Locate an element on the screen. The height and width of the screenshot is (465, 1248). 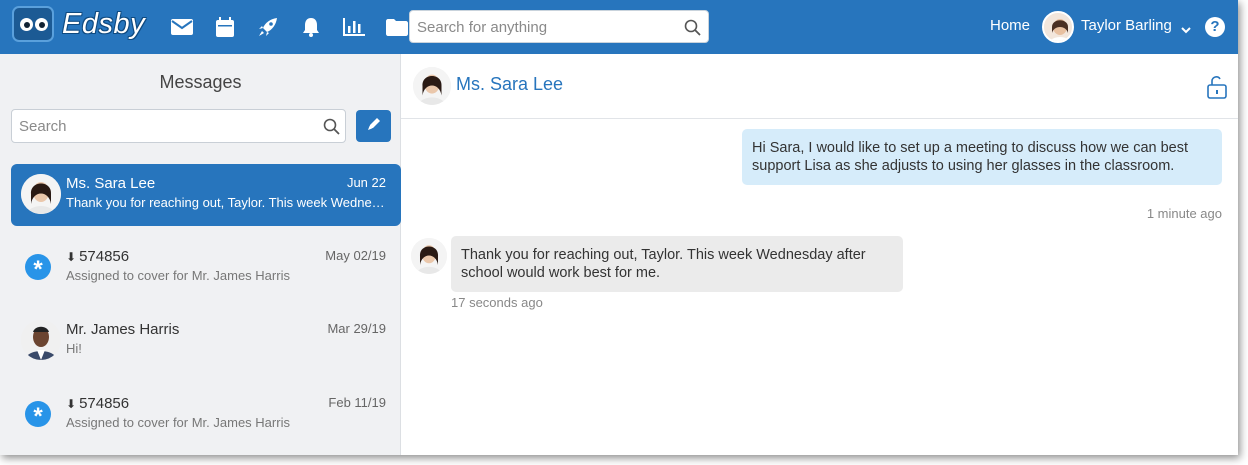
logo-text: Edsby is located at coordinates (104, 23).